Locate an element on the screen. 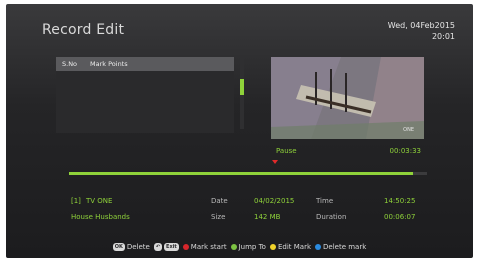 The width and height of the screenshot is (482, 268). size-value: 142 MB is located at coordinates (267, 217).